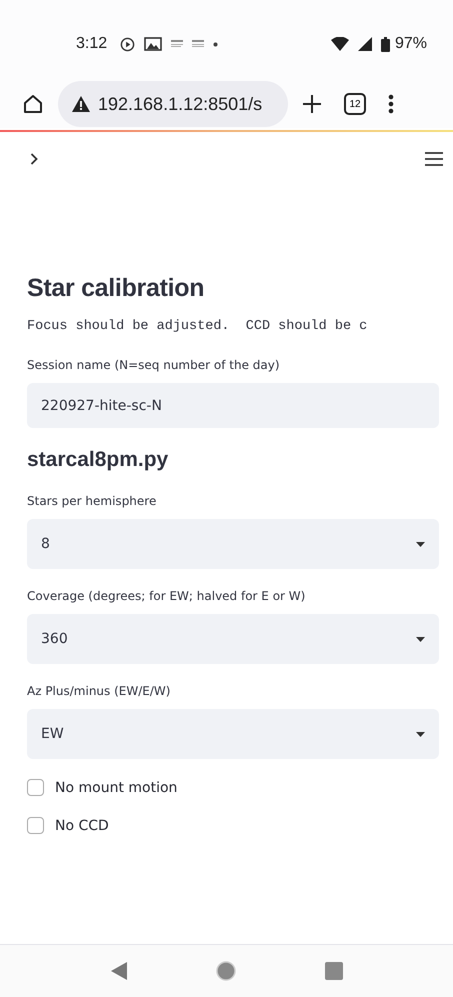  I want to click on code-text: Focus should be adjusted. CCD should be c, so click(197, 326).